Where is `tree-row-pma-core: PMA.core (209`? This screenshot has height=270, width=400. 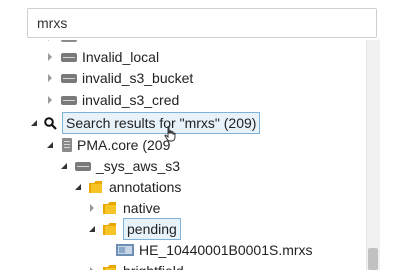 tree-row-pma-core: PMA.core (209 is located at coordinates (107, 145).